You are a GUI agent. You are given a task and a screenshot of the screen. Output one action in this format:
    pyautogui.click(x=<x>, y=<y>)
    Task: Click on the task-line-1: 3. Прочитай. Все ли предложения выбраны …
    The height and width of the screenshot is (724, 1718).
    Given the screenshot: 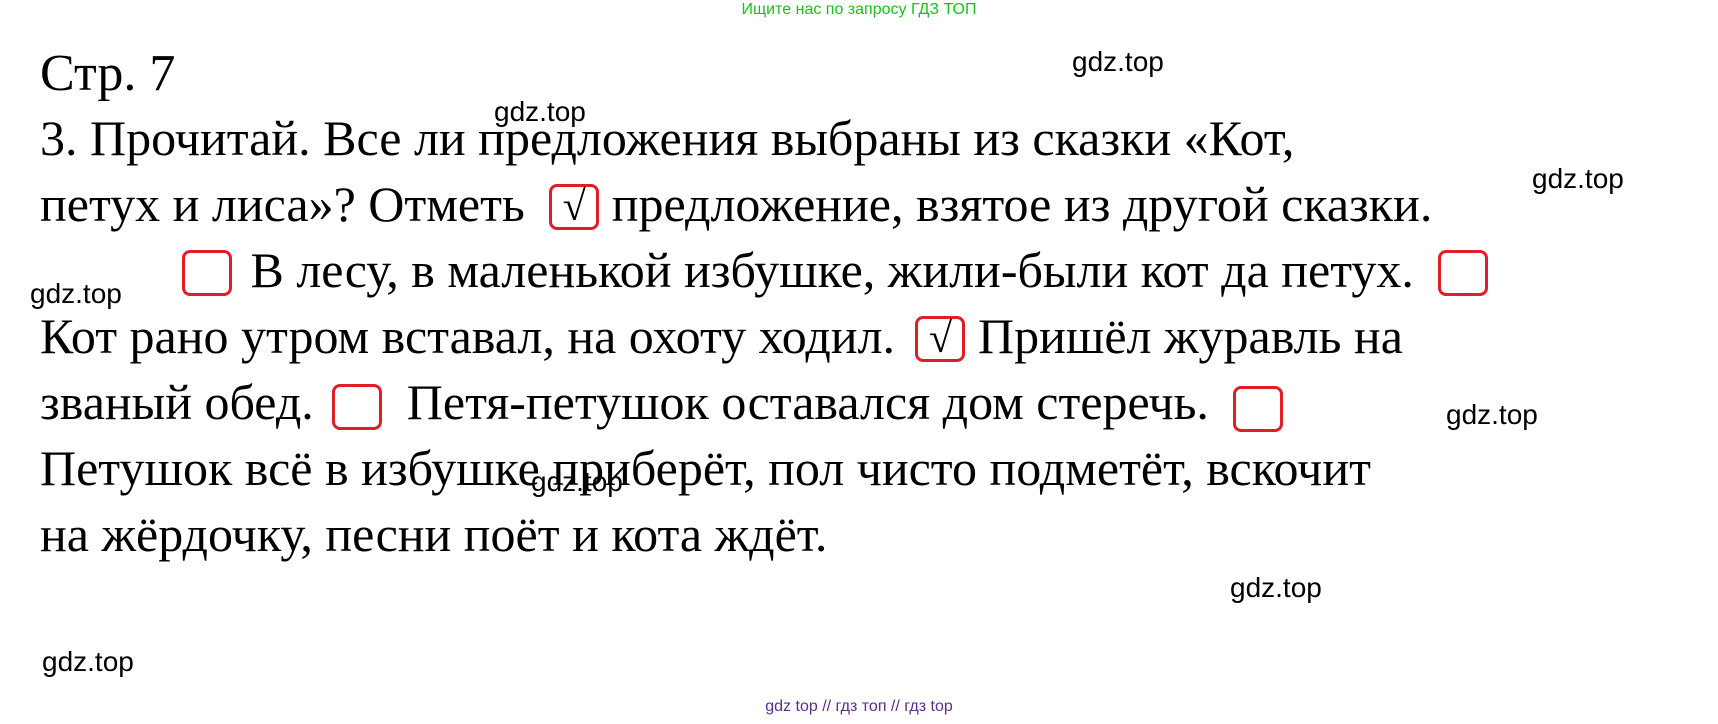 What is the action you would take?
    pyautogui.click(x=667, y=138)
    